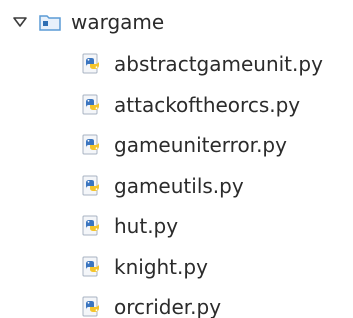 The width and height of the screenshot is (353, 318). I want to click on file-label: attackoftheorcs.py, so click(207, 104).